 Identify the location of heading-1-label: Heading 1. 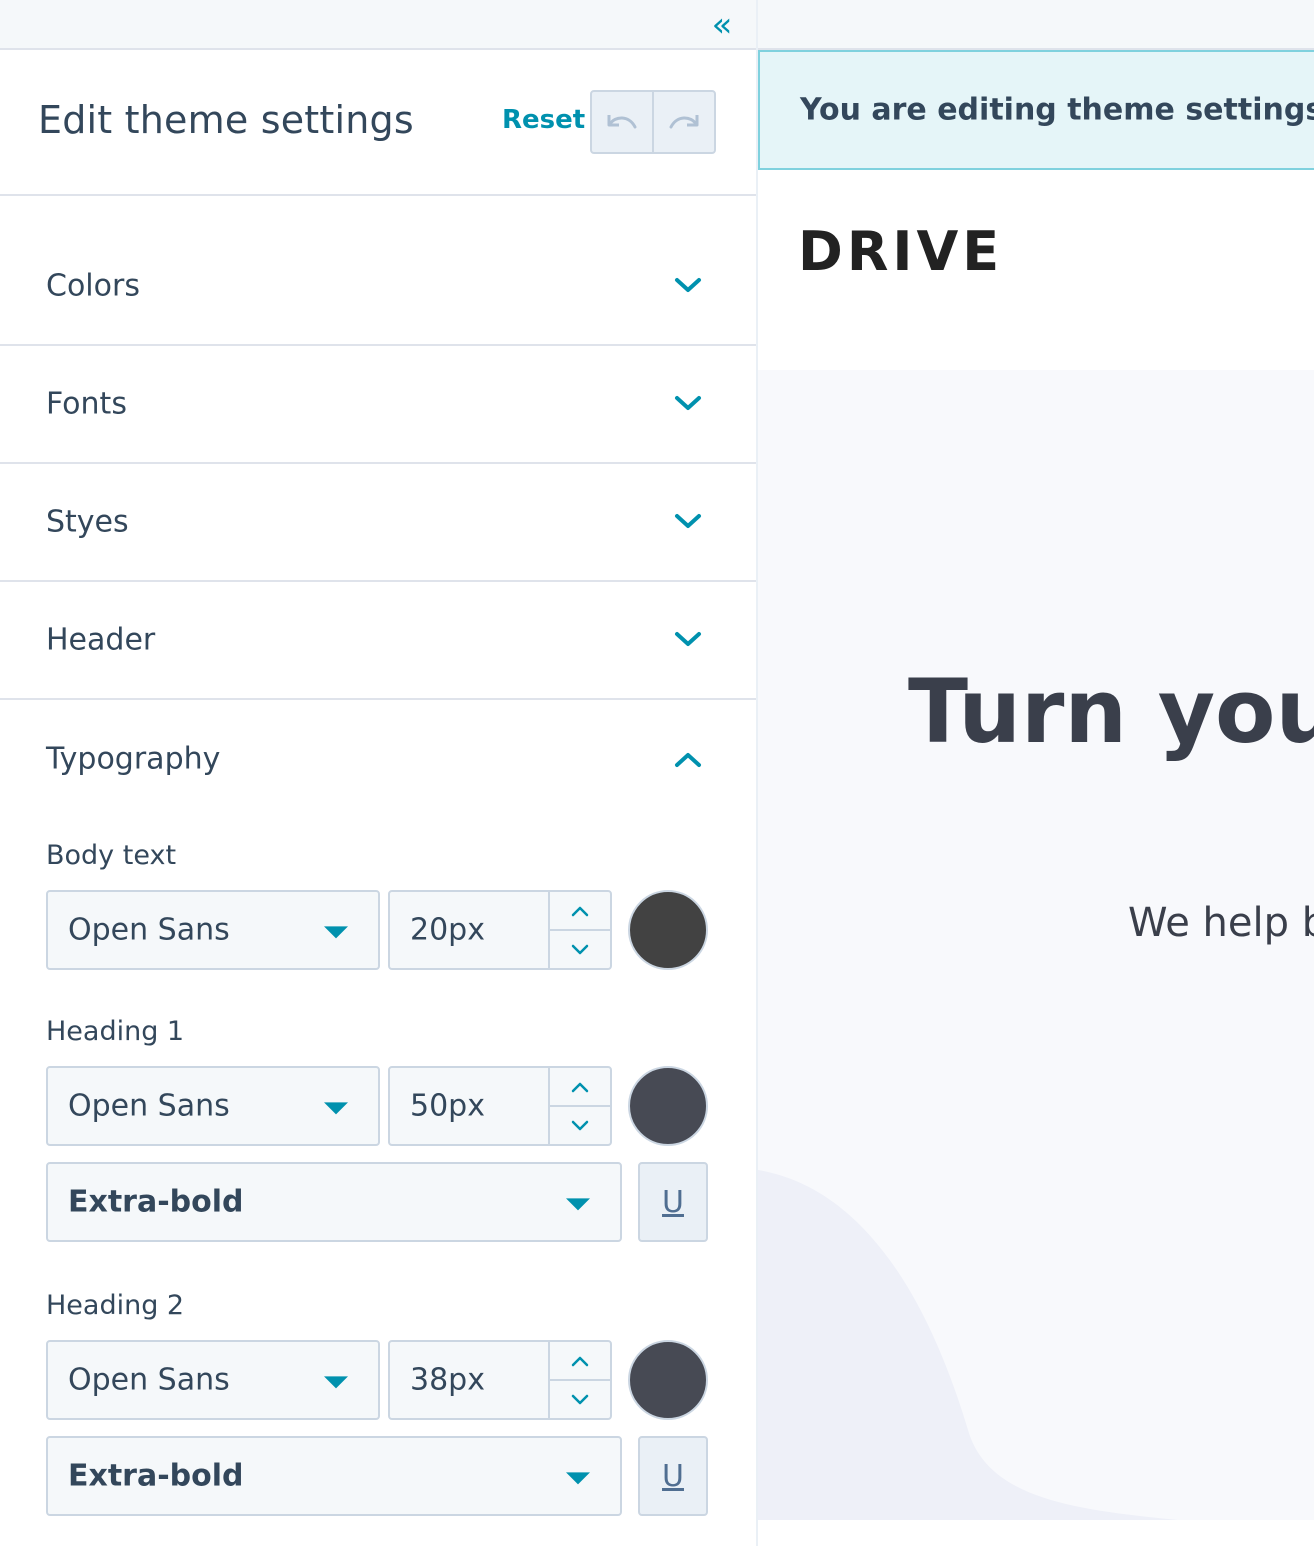
(115, 1031).